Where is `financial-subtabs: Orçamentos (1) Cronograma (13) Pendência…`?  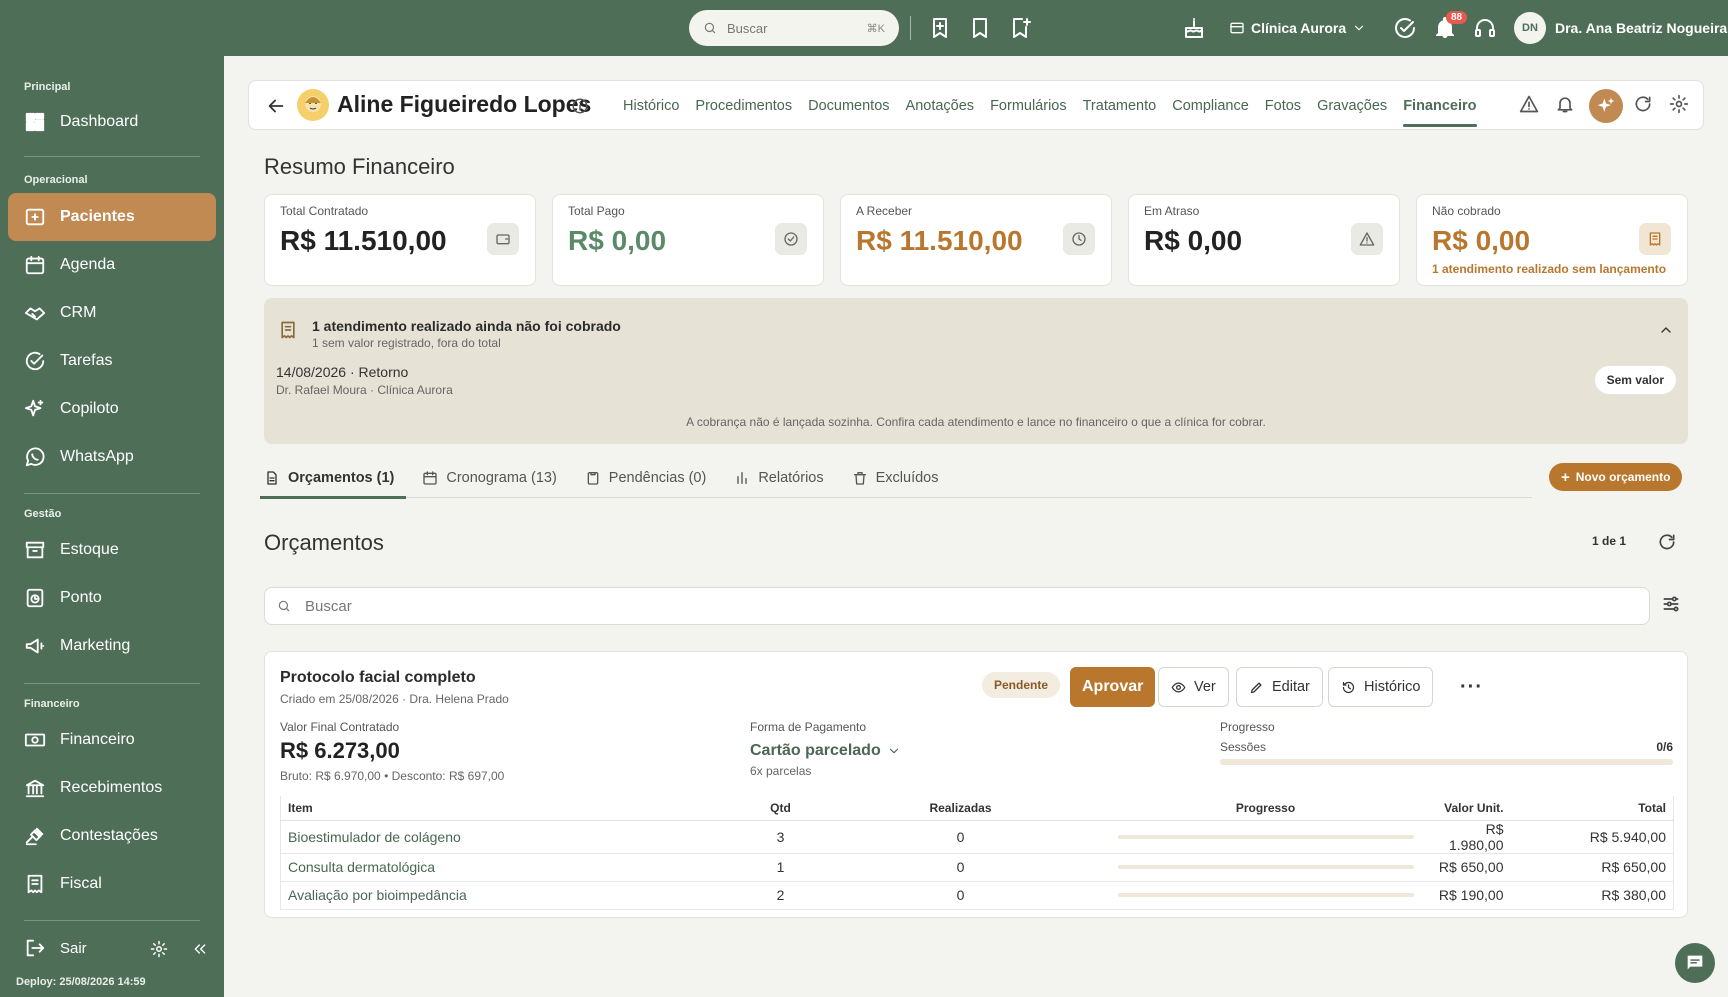 financial-subtabs: Orçamentos (1) Cronograma (13) Pendência… is located at coordinates (896, 478).